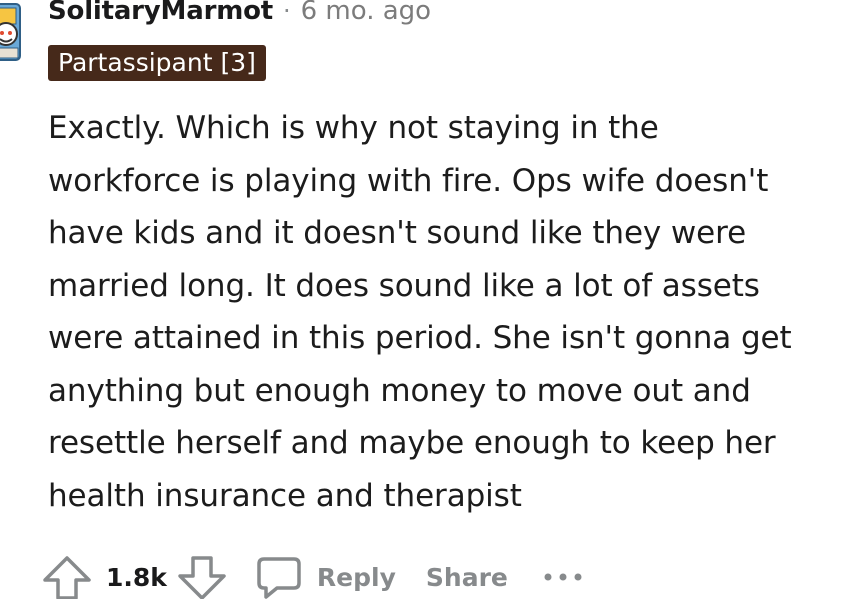 This screenshot has width=852, height=599. I want to click on timestamp-link: 6 mo. ago, so click(366, 13).